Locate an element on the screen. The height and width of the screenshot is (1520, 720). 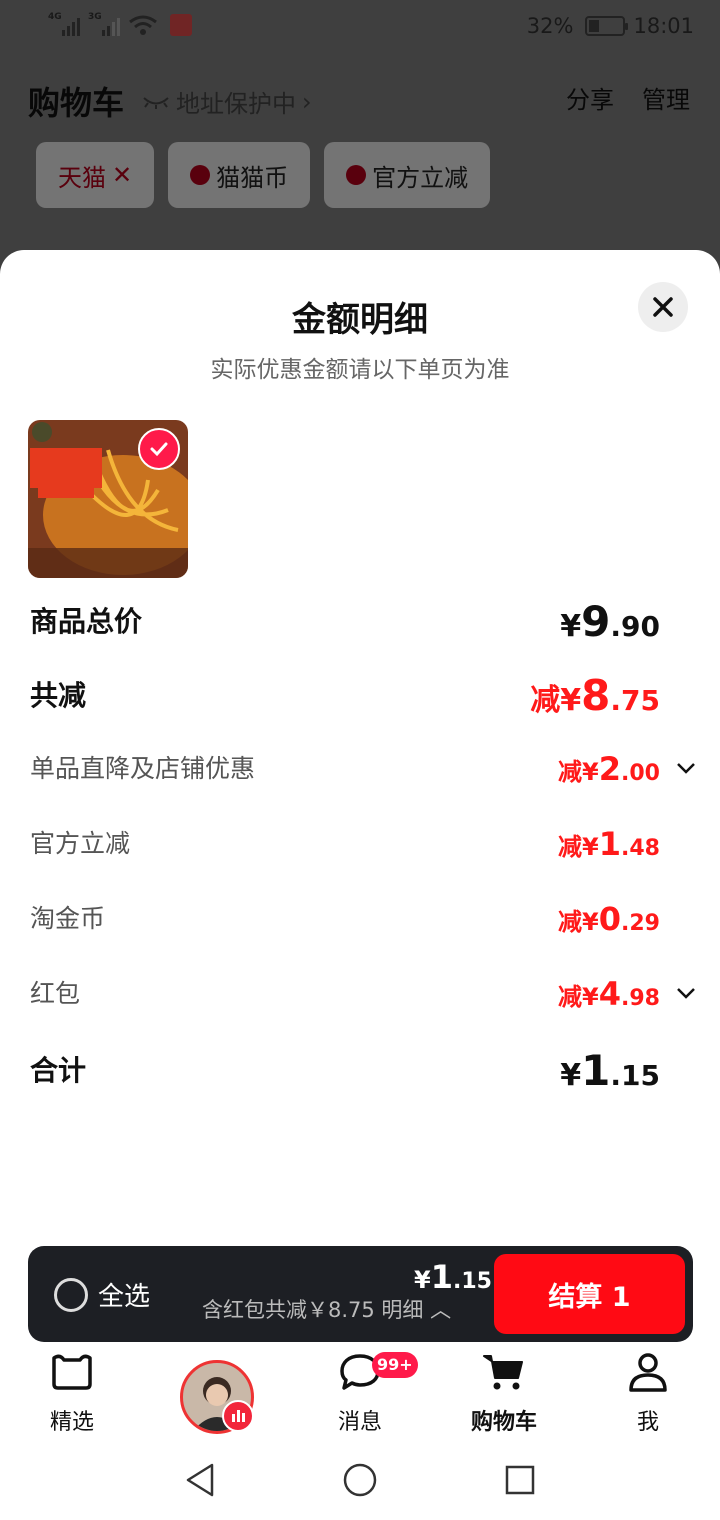
total-price: ¥1.15 is located at coordinates (453, 1277).